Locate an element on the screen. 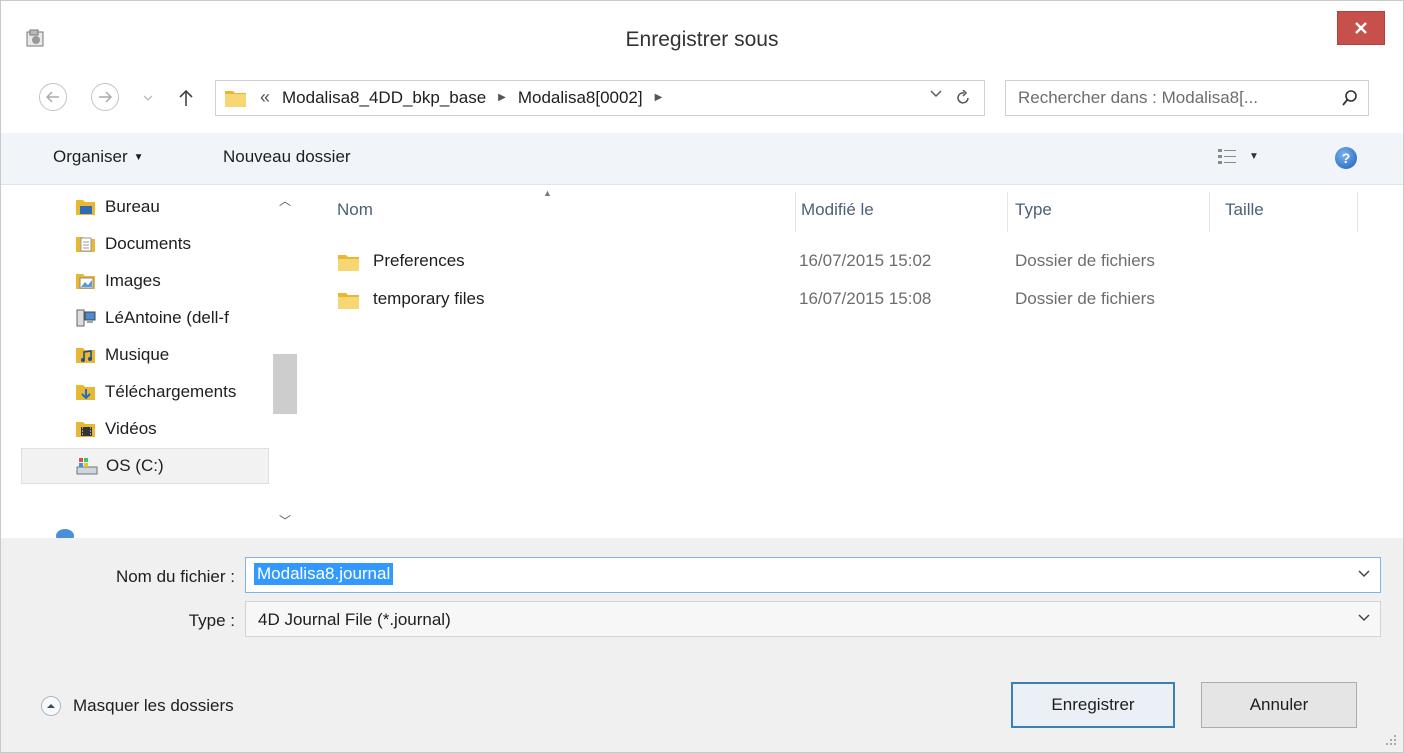 The height and width of the screenshot is (753, 1404). sidebar-item-label: Musique is located at coordinates (137, 354).